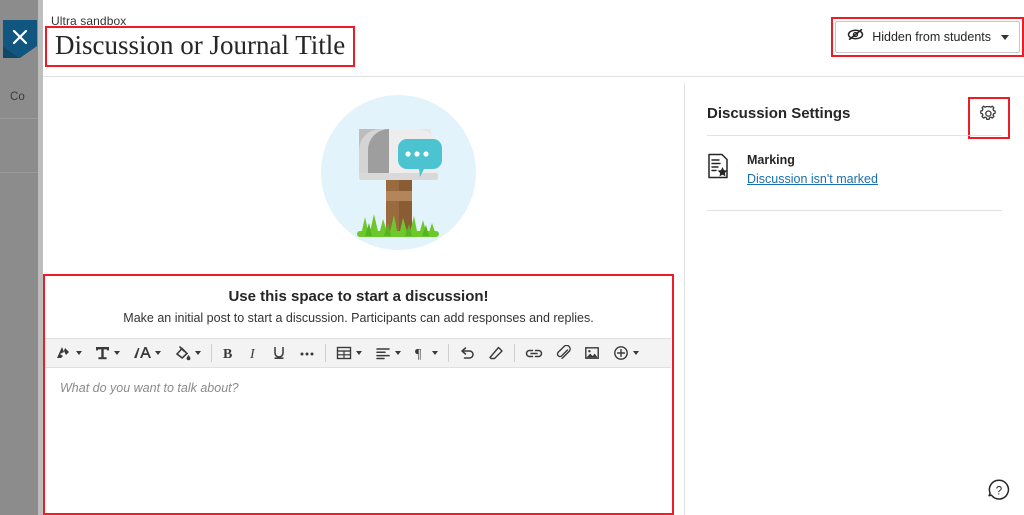  What do you see at coordinates (626, 353) in the screenshot?
I see `add-content-icon` at bounding box center [626, 353].